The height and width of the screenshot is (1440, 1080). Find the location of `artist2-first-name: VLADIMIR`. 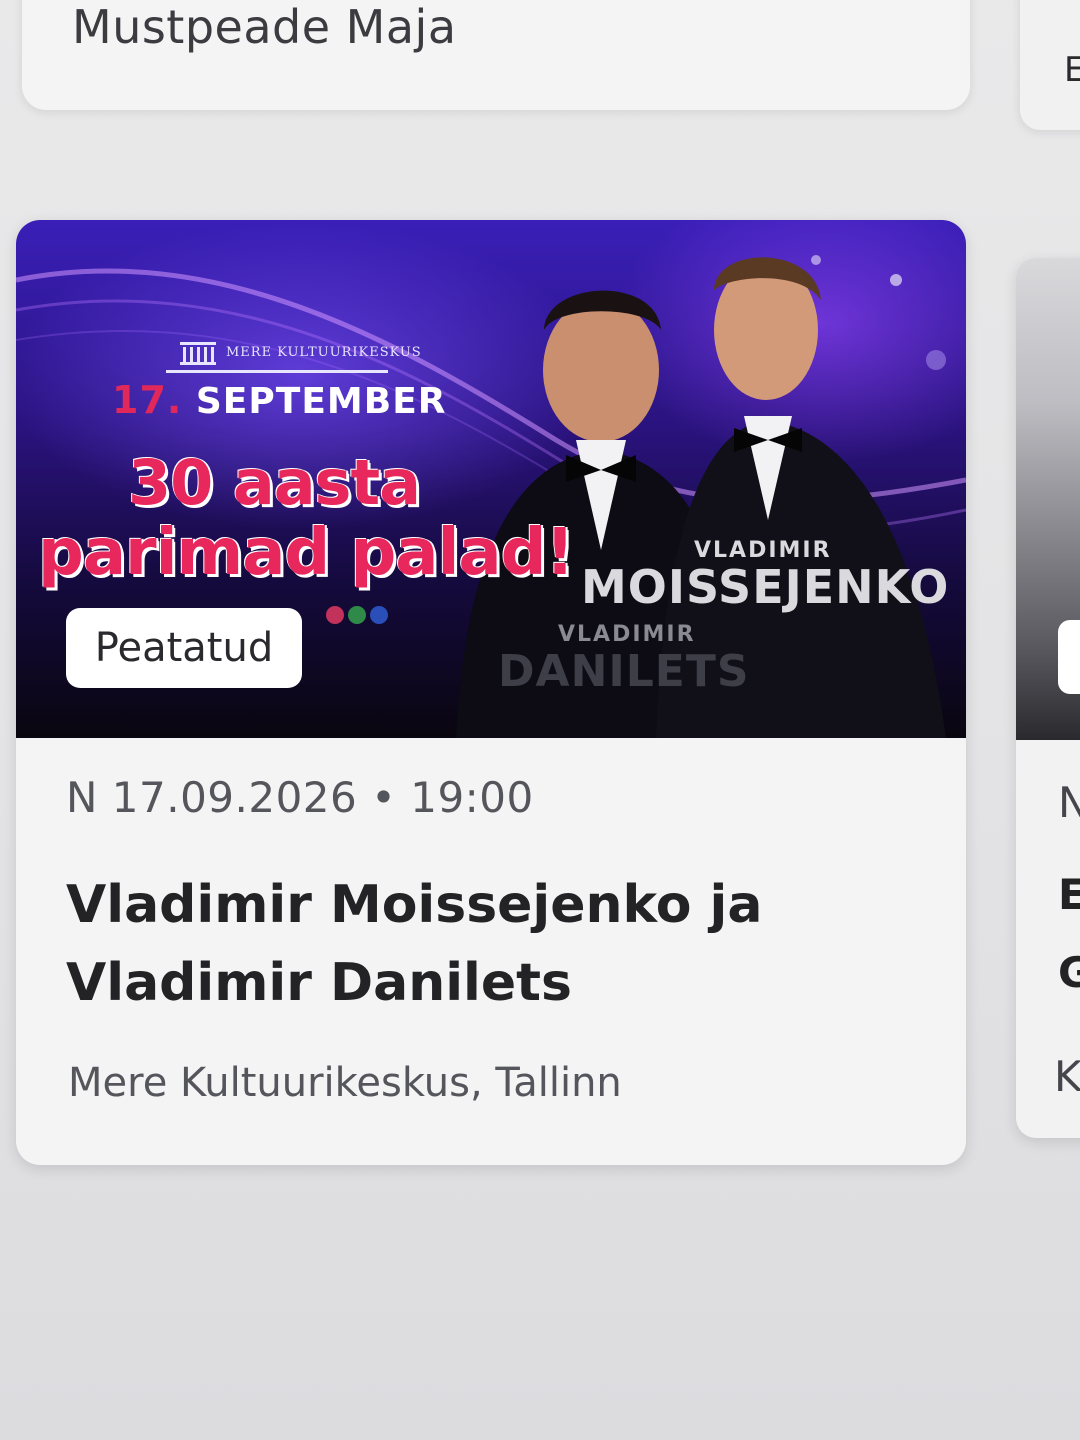

artist2-first-name: VLADIMIR is located at coordinates (627, 634).